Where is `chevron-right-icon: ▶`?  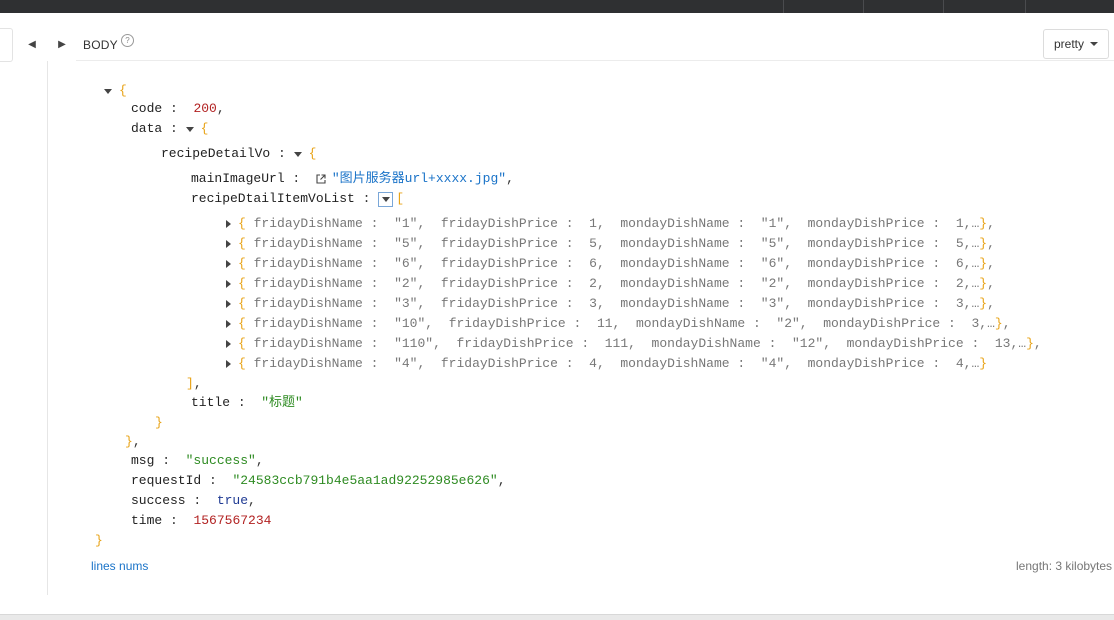
chevron-right-icon: ▶ is located at coordinates (62, 44).